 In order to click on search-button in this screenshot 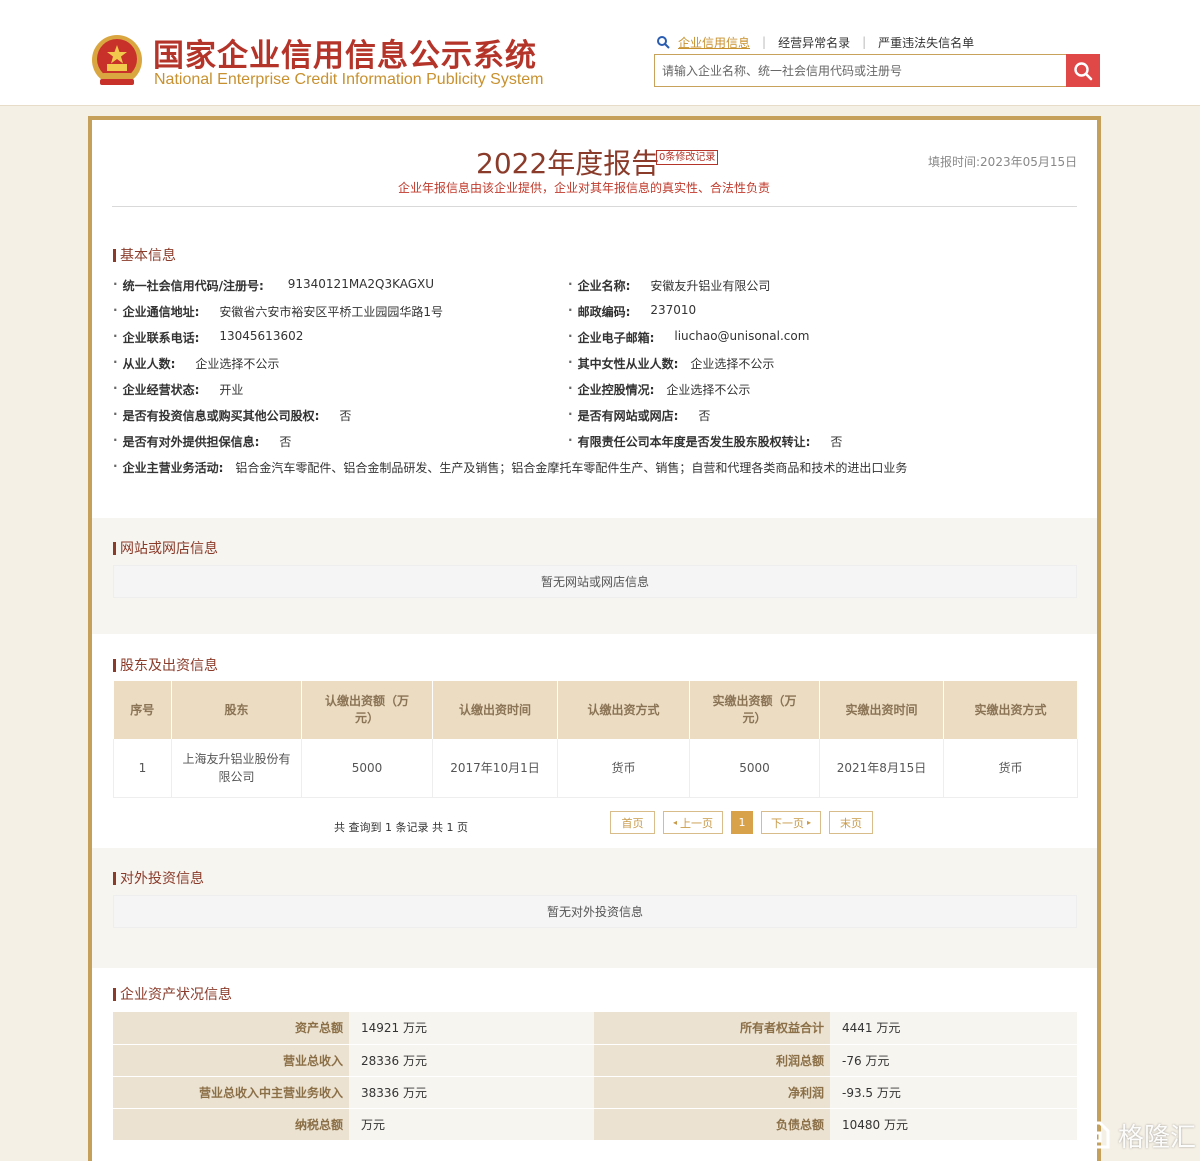, I will do `click(1083, 70)`.